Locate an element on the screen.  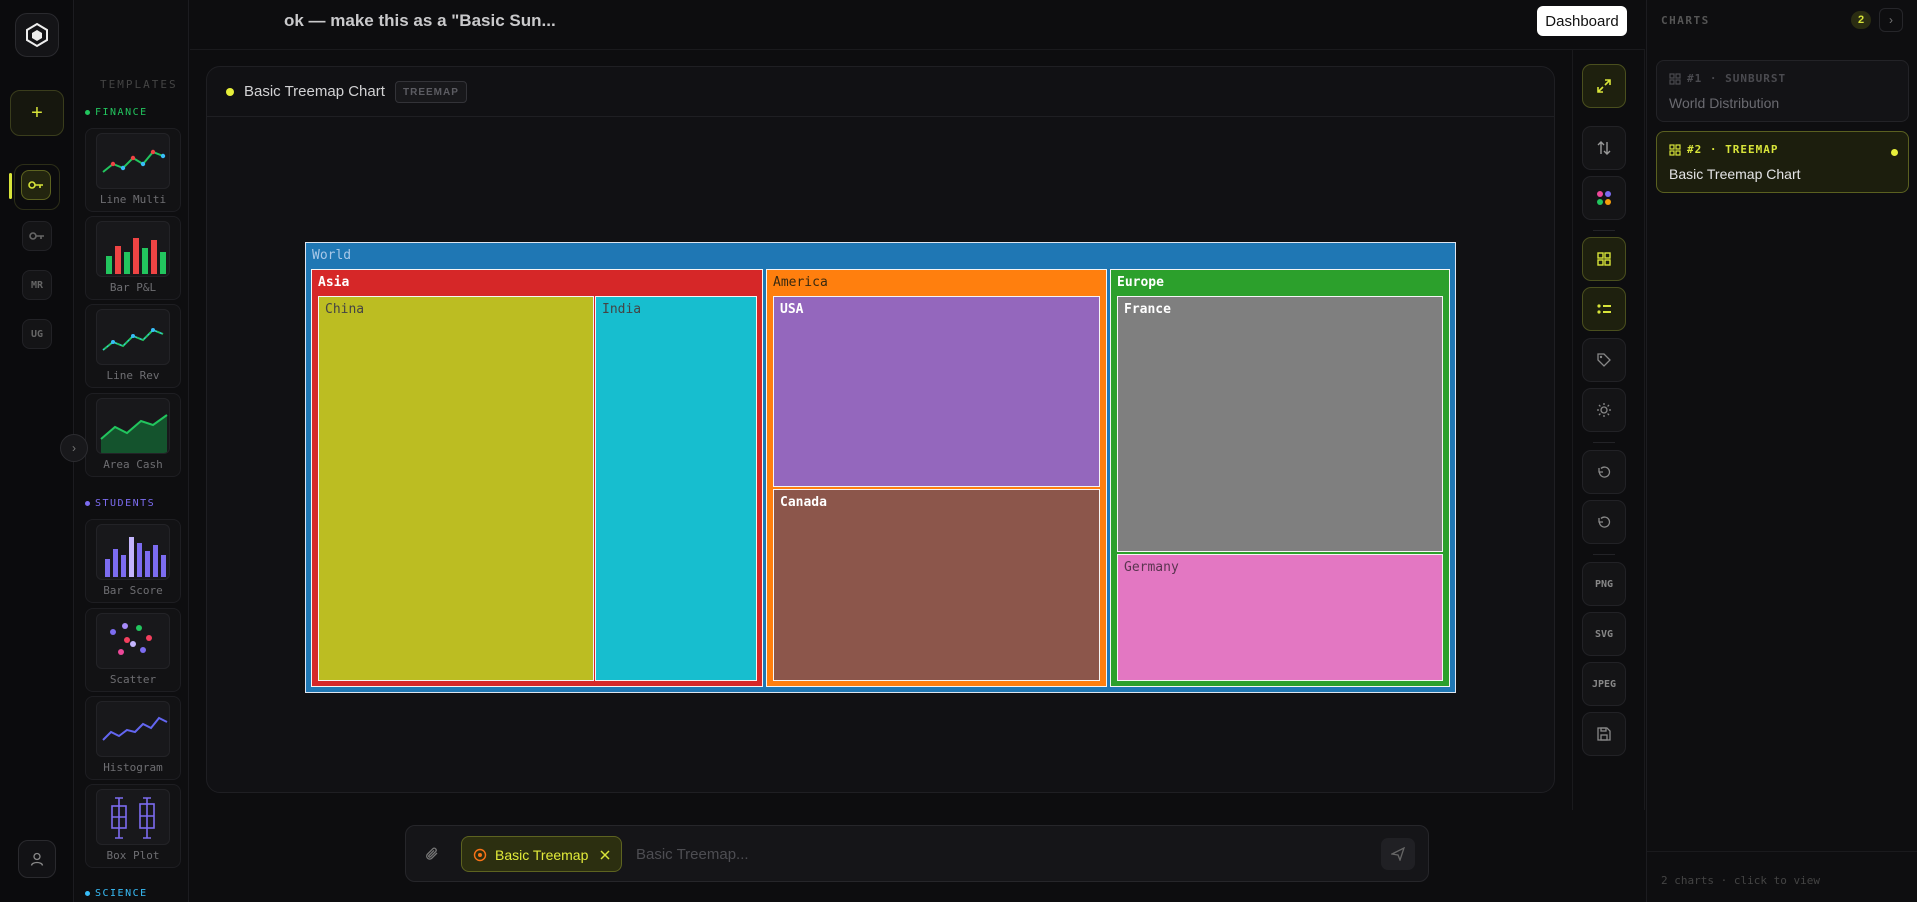
redo-button is located at coordinates (1604, 522).